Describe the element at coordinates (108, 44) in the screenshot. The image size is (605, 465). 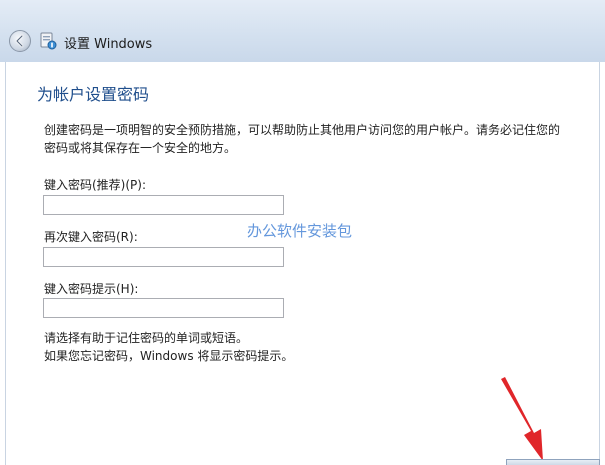
I see `window-title: 设置 Windows` at that location.